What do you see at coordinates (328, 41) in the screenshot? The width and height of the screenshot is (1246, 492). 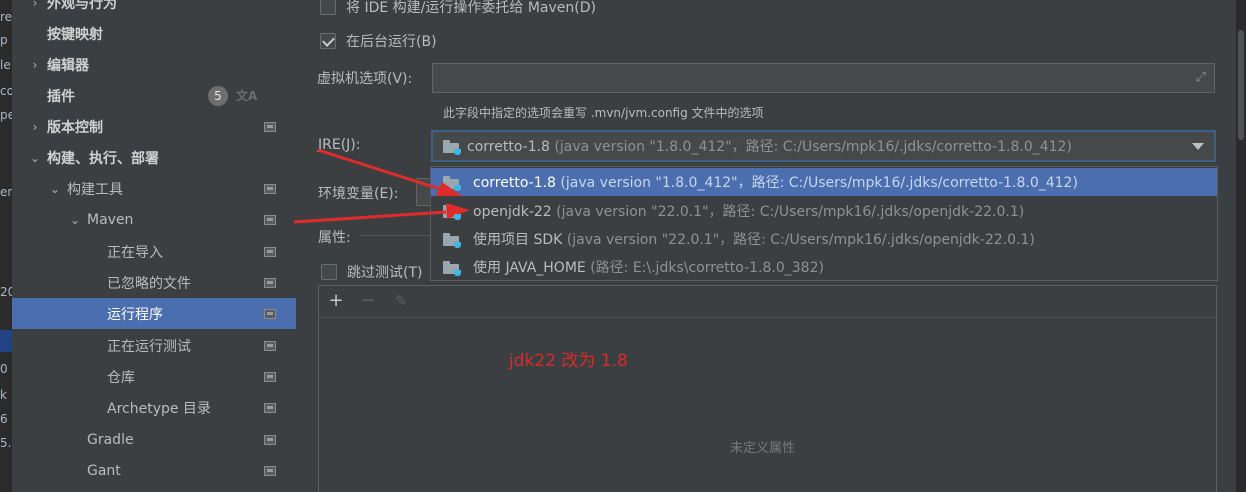 I see `run-in-background-checkbox` at bounding box center [328, 41].